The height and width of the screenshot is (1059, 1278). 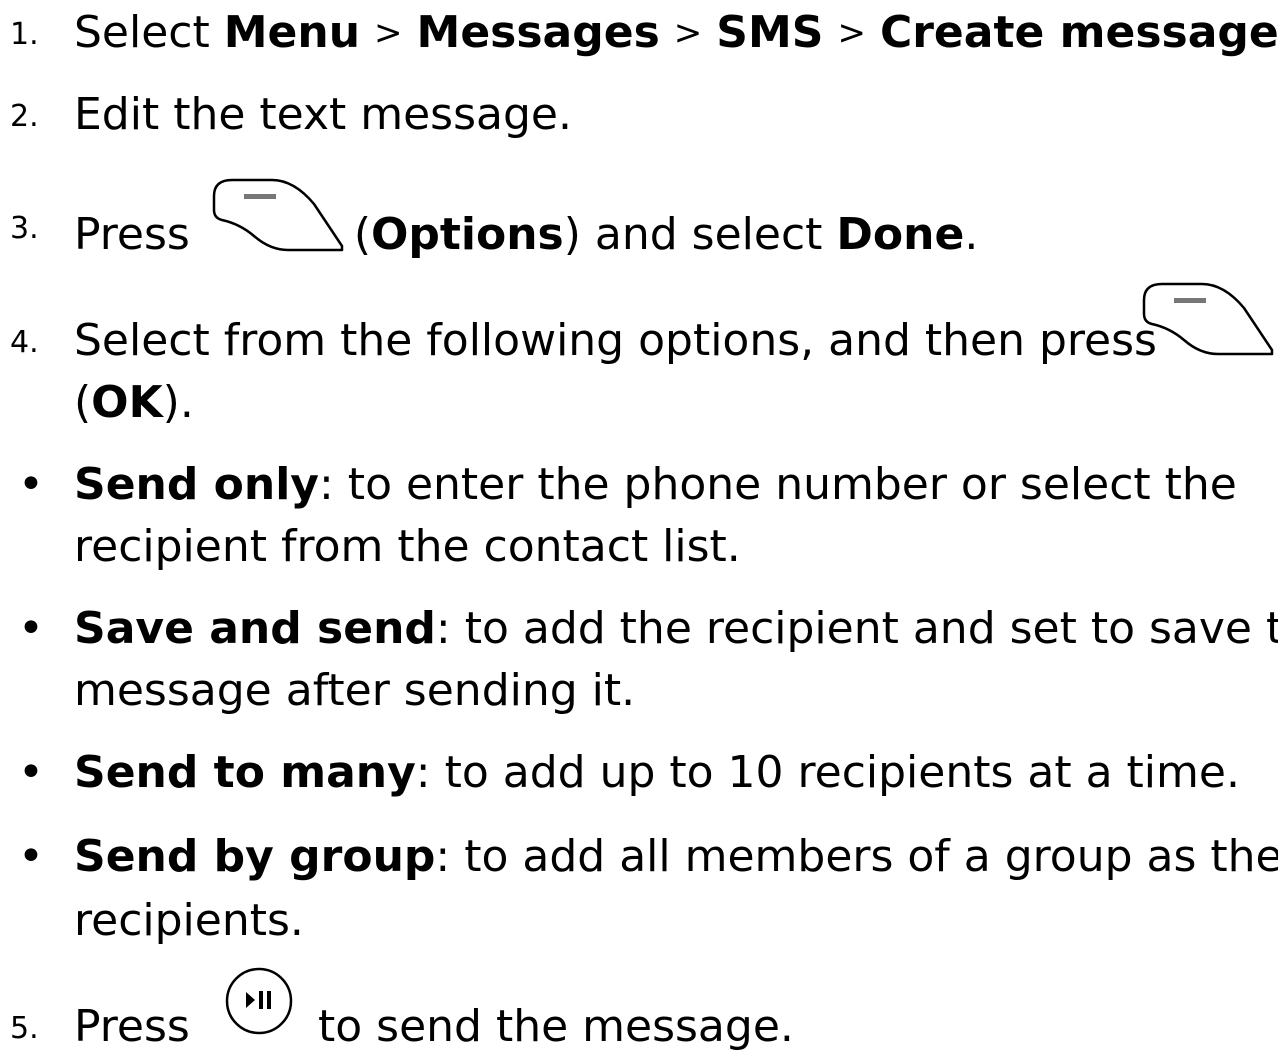 What do you see at coordinates (127, 402) in the screenshot?
I see `key-name: OK` at bounding box center [127, 402].